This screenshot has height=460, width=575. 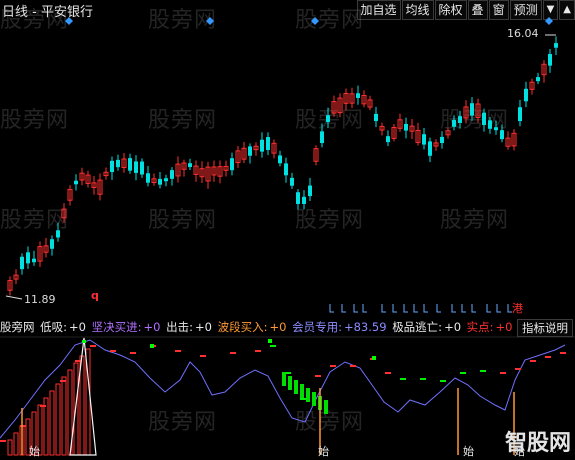 I want to click on spike-top-marker, so click(x=84, y=341).